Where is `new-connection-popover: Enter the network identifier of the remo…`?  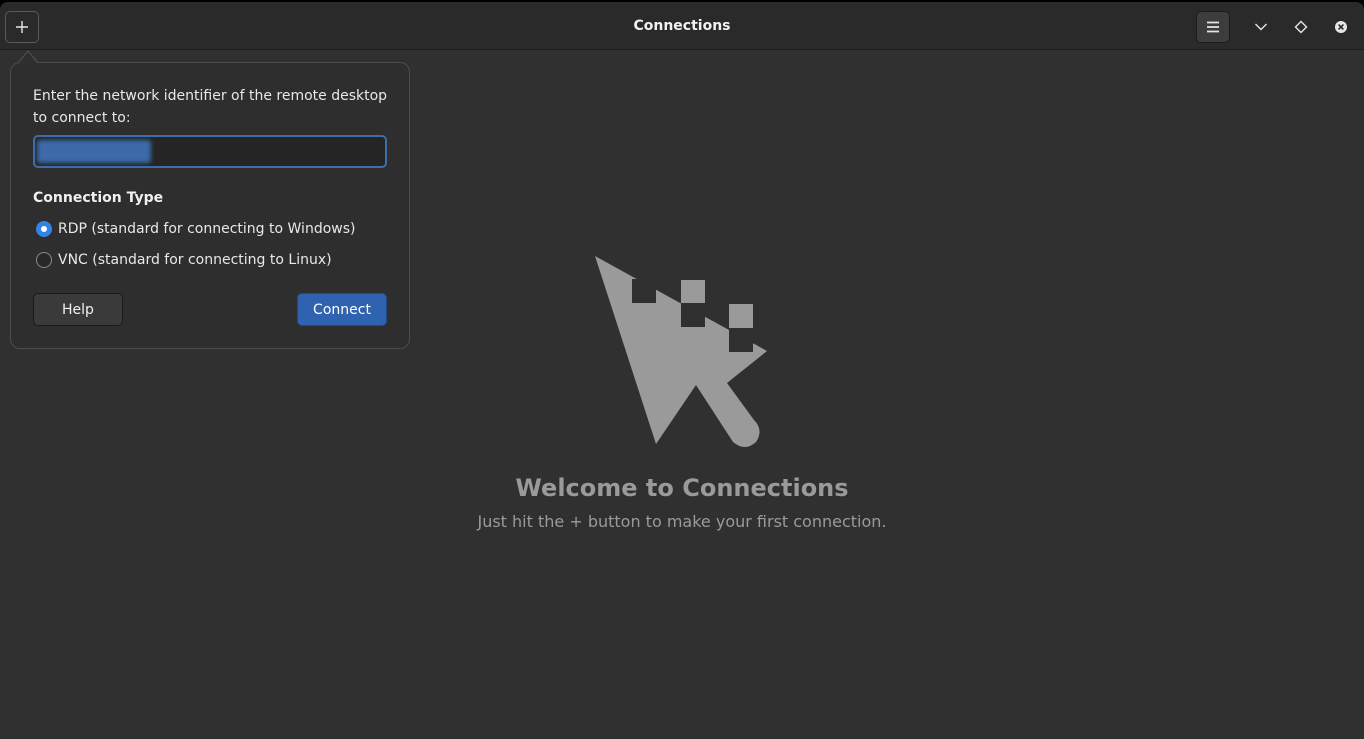 new-connection-popover: Enter the network identifier of the remo… is located at coordinates (210, 205).